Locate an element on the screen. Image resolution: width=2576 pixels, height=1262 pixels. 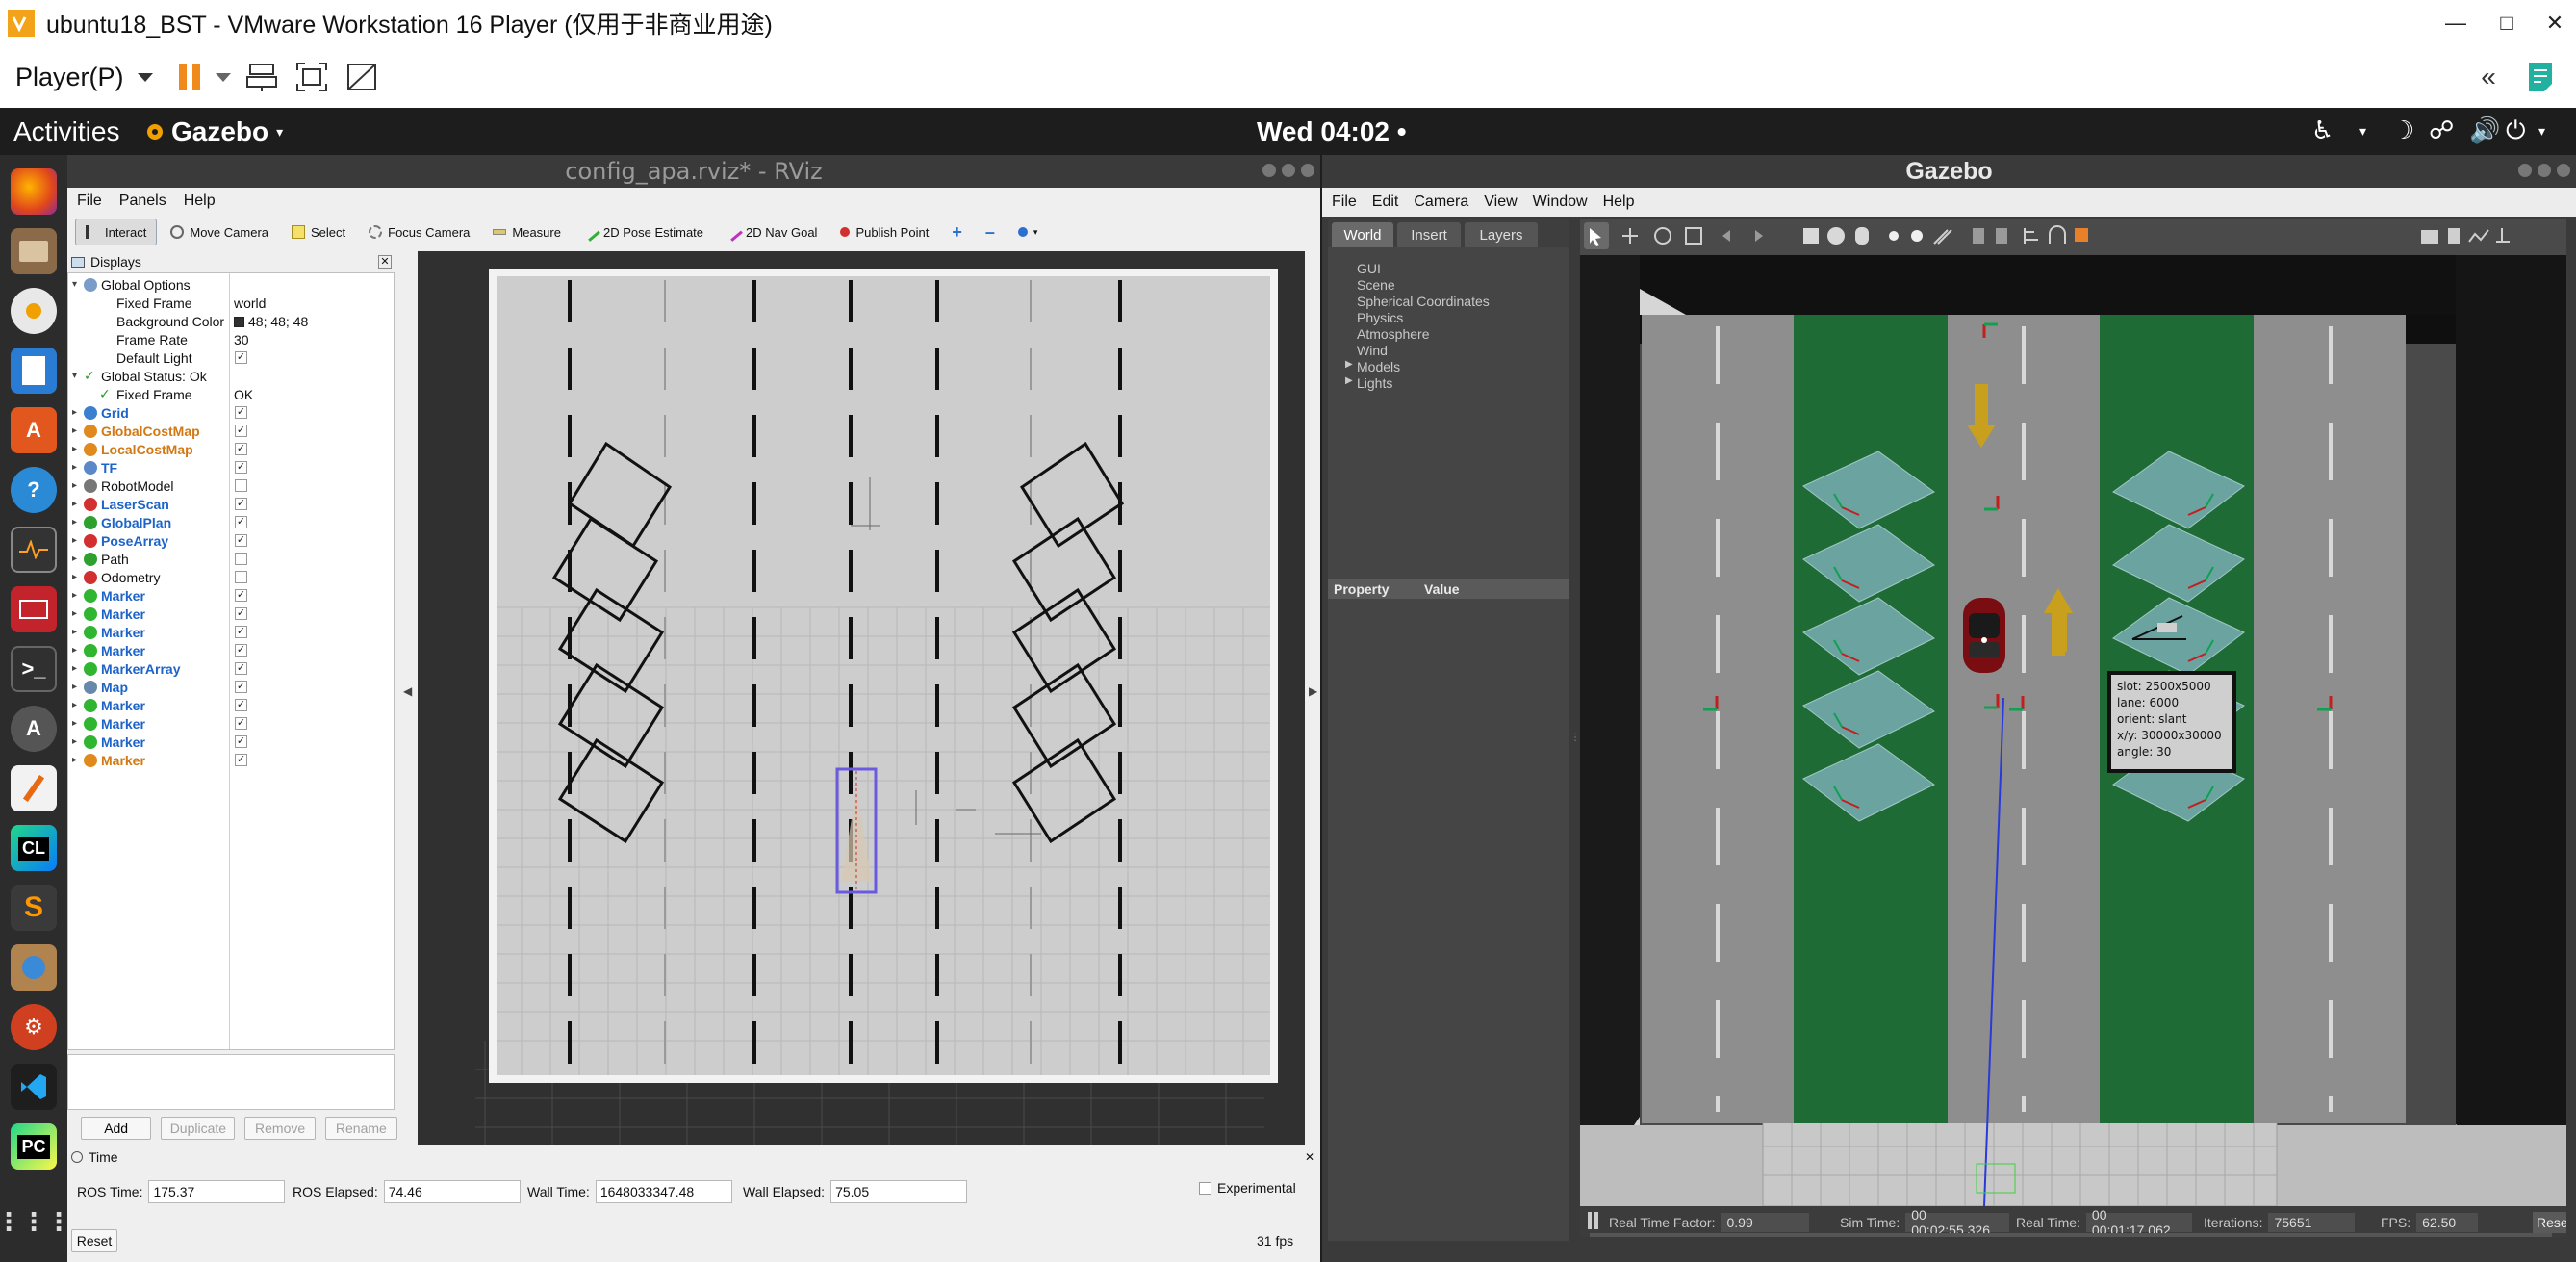
tool-move-camera: Move Camera is located at coordinates (219, 232).